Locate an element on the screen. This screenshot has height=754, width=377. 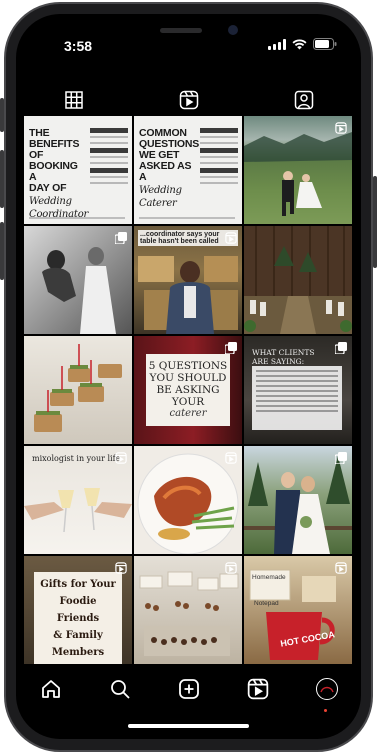
nav-profile is located at coordinates (326, 695).